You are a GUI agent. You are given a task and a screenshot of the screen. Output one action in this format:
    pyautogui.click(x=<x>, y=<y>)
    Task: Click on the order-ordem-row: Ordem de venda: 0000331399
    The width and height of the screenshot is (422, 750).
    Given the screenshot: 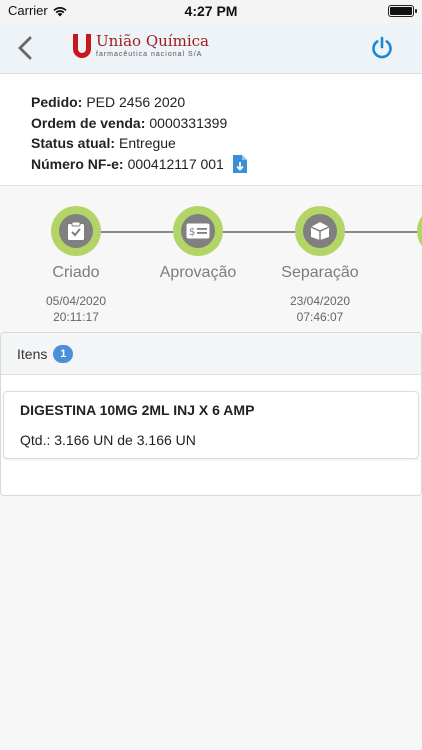 What is the action you would take?
    pyautogui.click(x=226, y=123)
    